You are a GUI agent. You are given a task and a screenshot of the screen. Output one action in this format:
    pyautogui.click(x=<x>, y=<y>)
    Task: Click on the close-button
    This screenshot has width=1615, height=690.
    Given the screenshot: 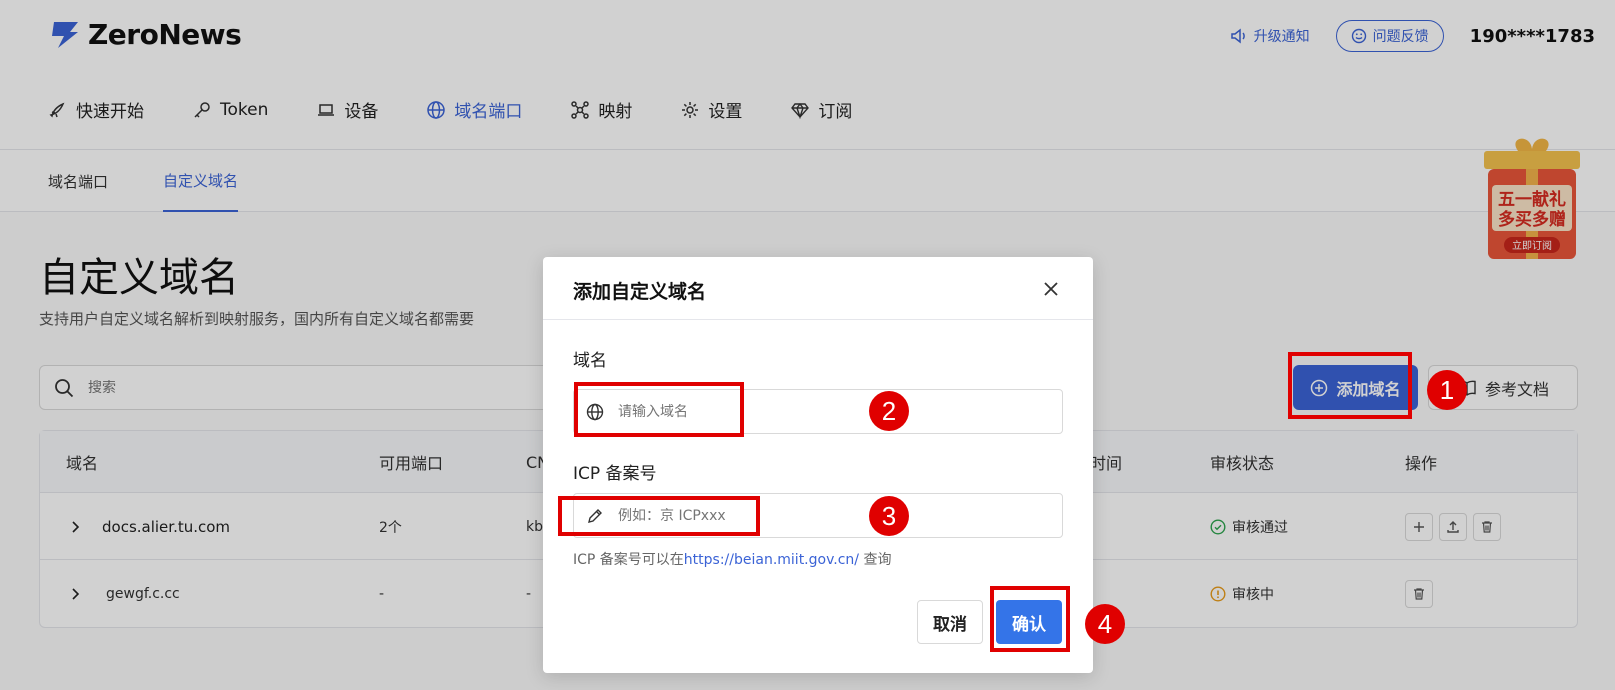 What is the action you would take?
    pyautogui.click(x=1051, y=289)
    